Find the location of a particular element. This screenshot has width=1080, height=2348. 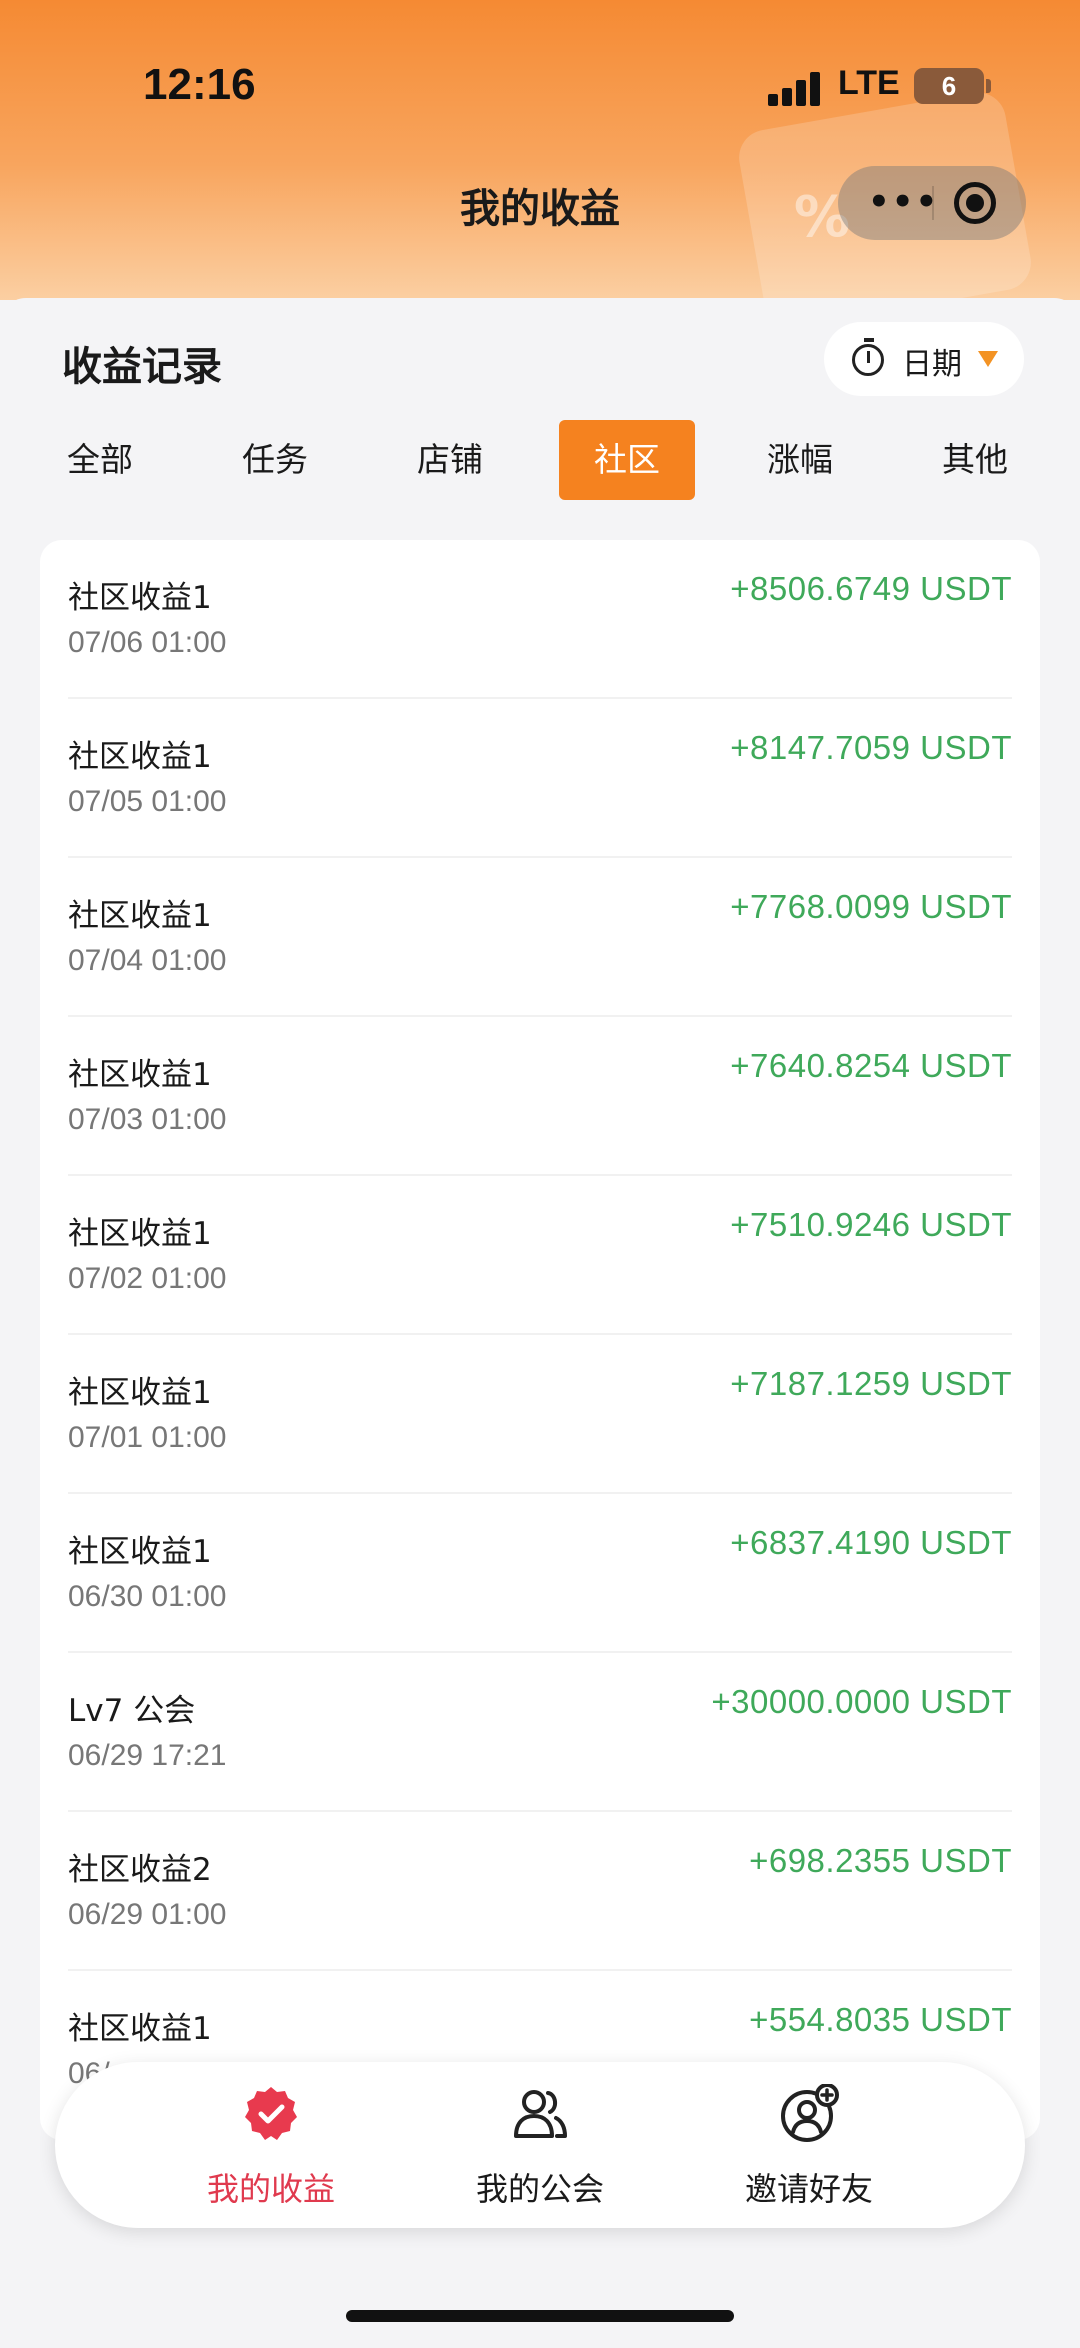

list-item: 社区收益2 06/29 01:00 +698.2355 USDT is located at coordinates (540, 1891).